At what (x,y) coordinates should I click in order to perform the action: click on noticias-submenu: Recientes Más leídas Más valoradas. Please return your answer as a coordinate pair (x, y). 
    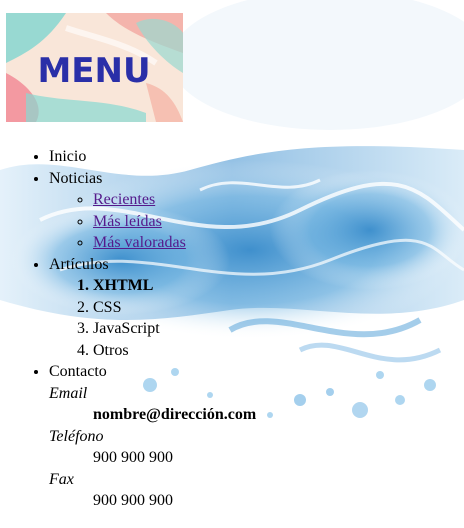
    Looking at the image, I should click on (152, 221).